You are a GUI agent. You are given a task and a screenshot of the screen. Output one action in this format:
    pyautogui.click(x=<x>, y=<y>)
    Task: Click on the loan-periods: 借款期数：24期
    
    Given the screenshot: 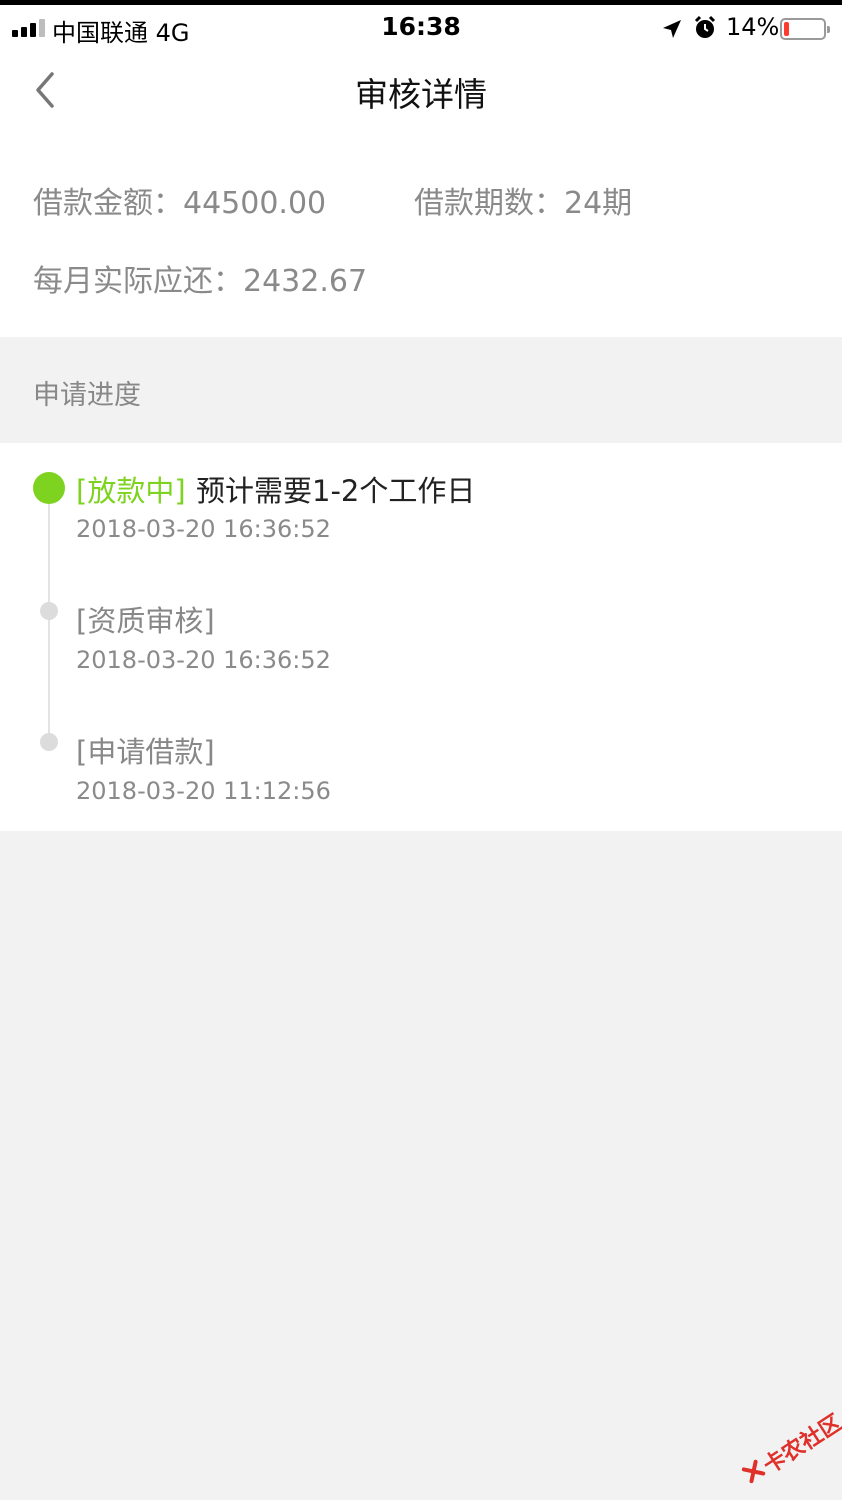 What is the action you would take?
    pyautogui.click(x=523, y=203)
    